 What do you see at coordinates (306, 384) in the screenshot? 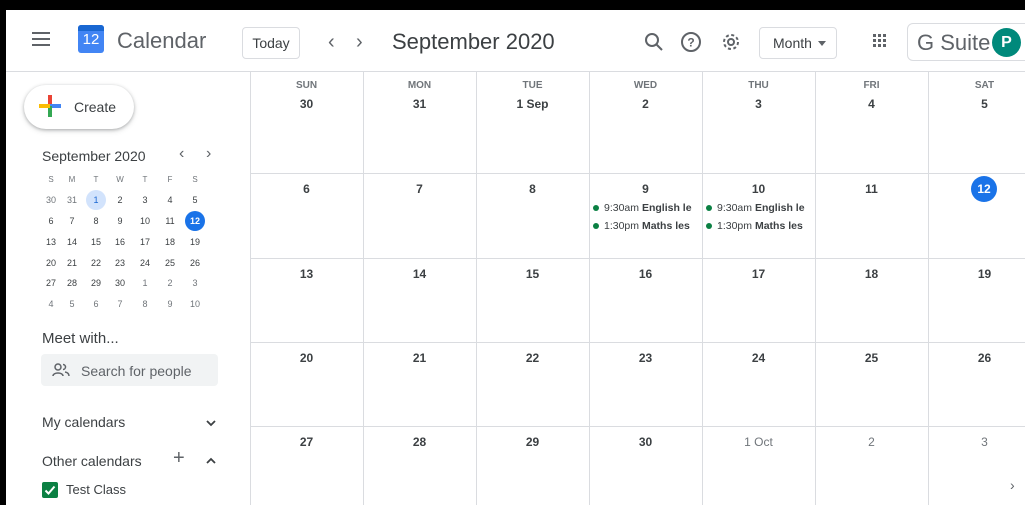
I see `day-cell: 20` at bounding box center [306, 384].